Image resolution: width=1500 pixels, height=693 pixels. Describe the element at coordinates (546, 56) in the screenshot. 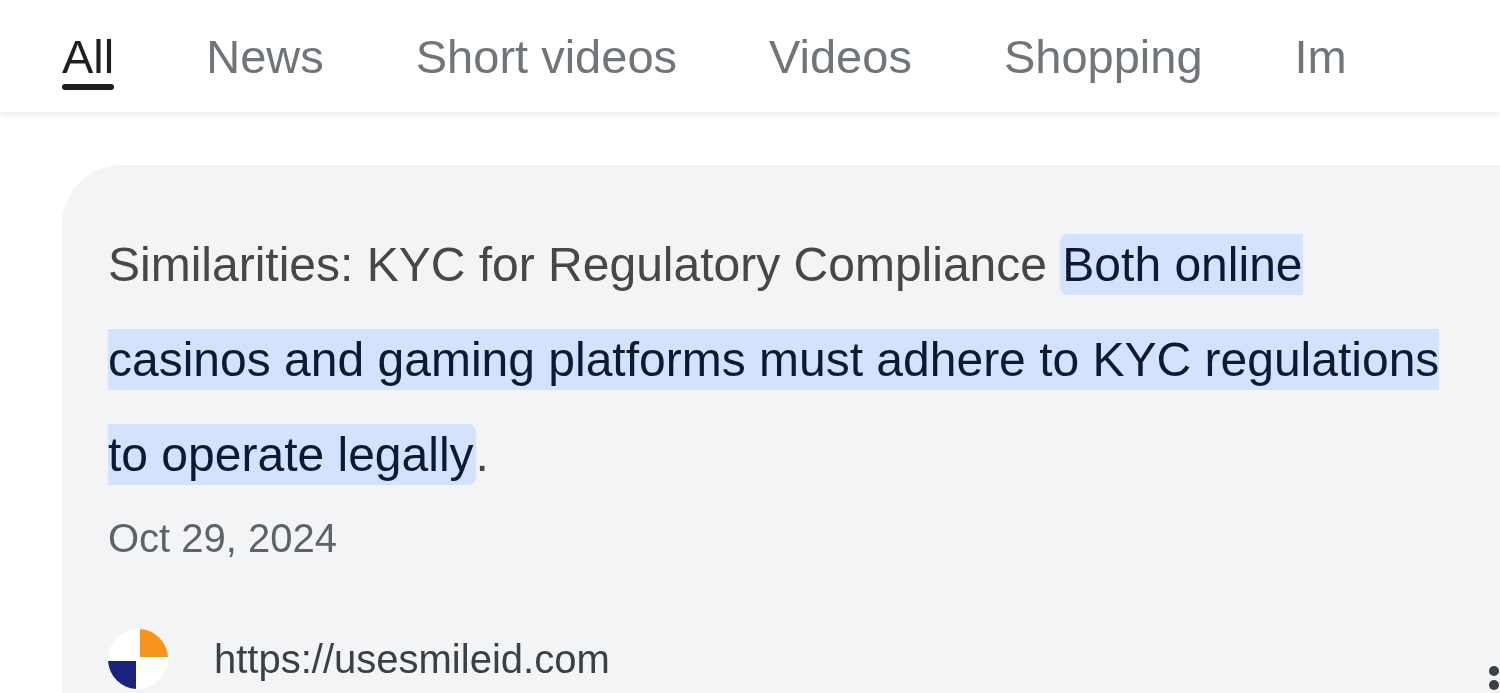

I see `search-tab: Short videos` at that location.